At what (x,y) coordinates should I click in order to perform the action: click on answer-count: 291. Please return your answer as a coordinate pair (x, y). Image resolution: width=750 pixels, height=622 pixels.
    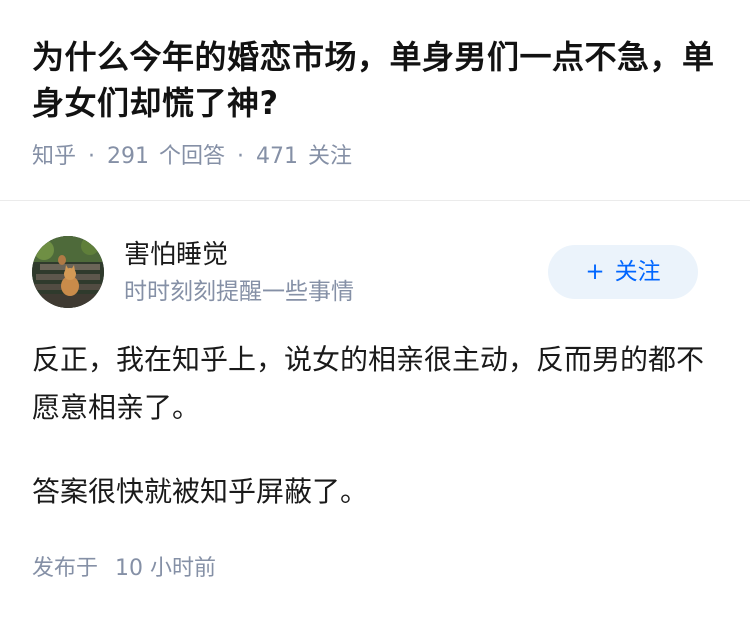
    Looking at the image, I should click on (128, 156).